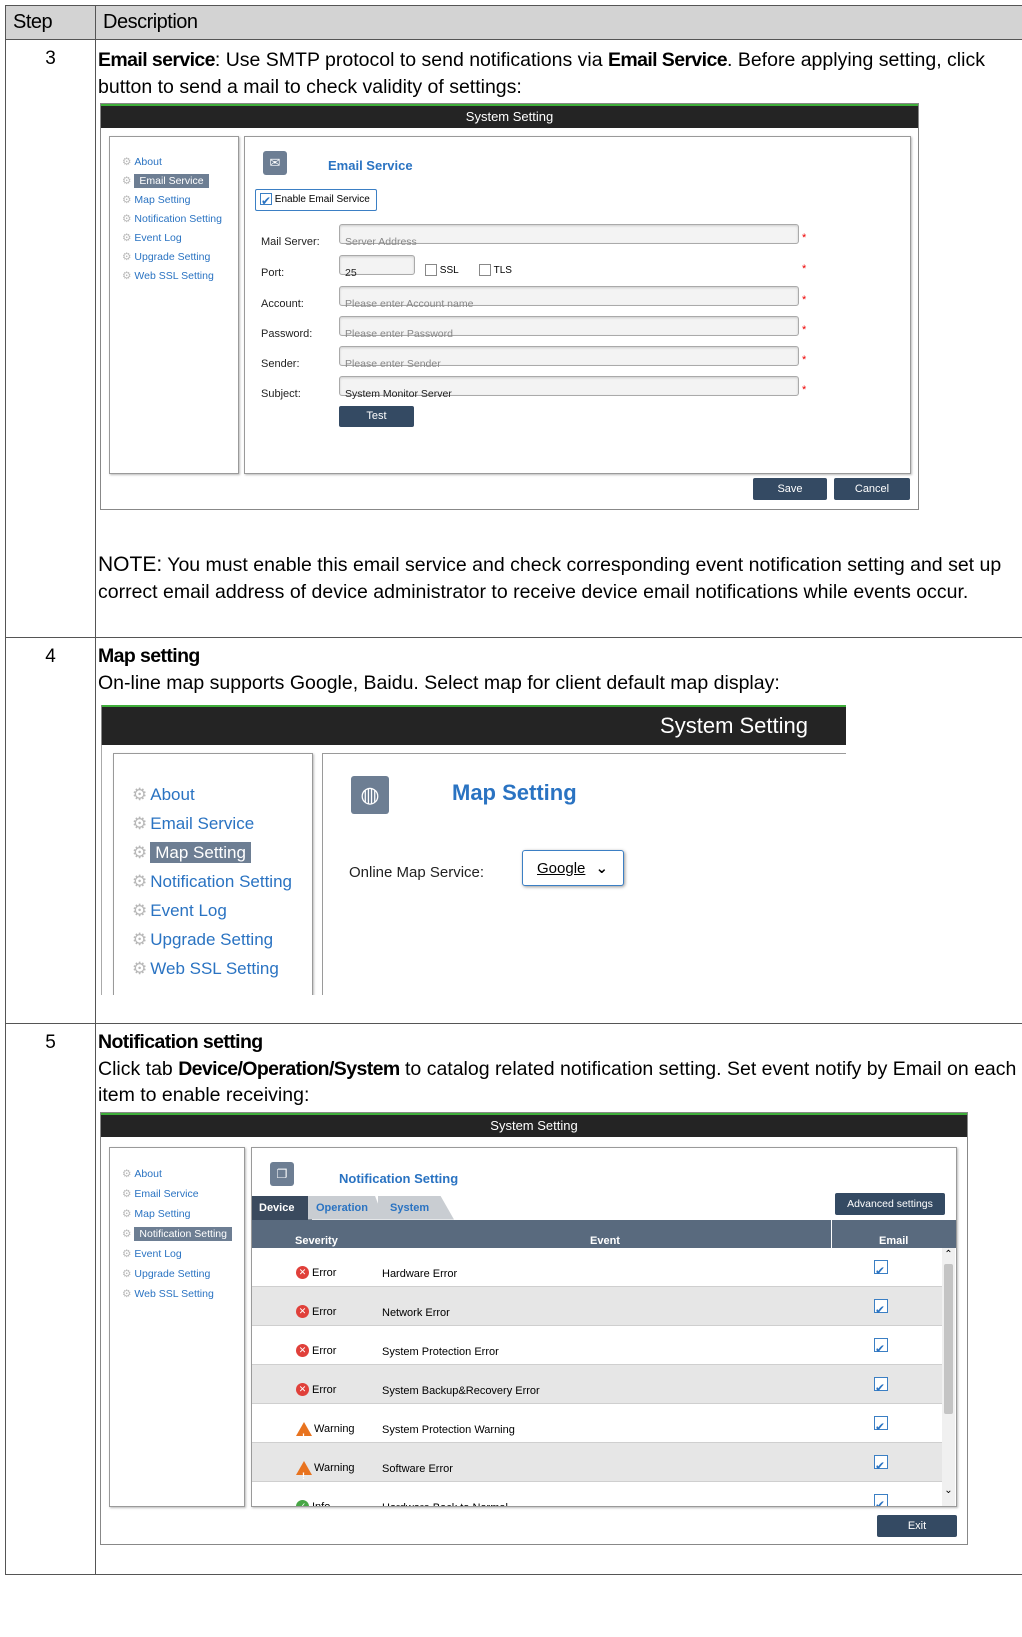 The image size is (1022, 1637). Describe the element at coordinates (890, 1203) in the screenshot. I see `advanced-settings-button: Advanced settings` at that location.